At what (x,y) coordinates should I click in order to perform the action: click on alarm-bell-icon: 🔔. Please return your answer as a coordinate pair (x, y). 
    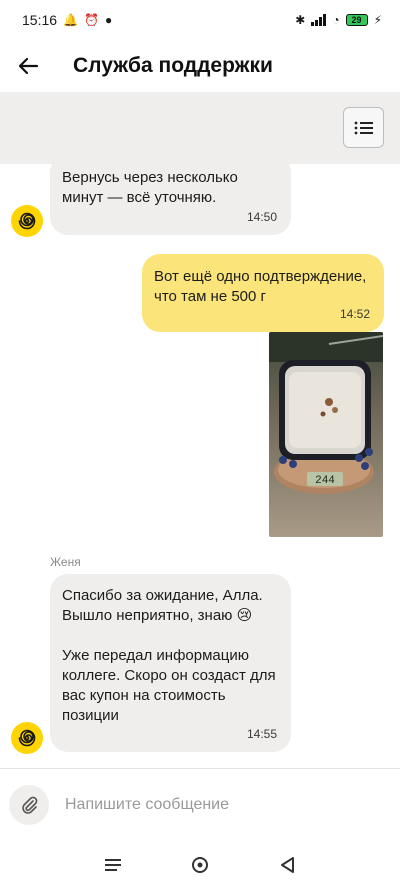
    Looking at the image, I should click on (70, 20).